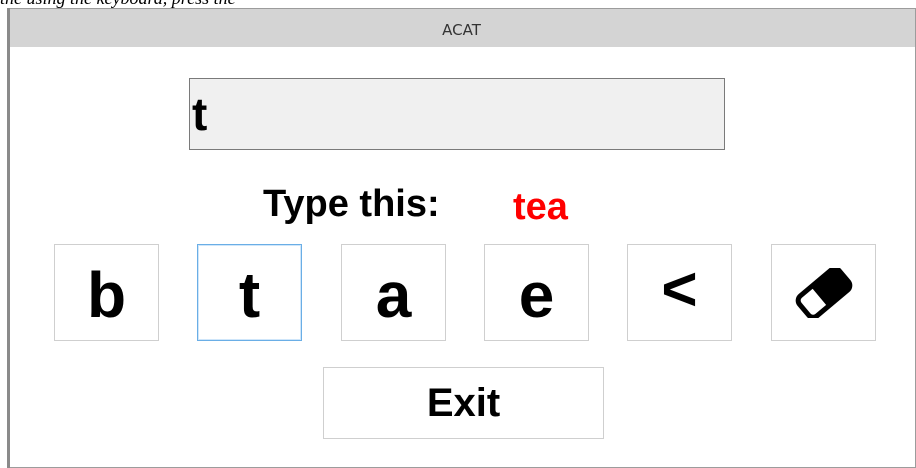 Image resolution: width=916 pixels, height=468 pixels. I want to click on background-caption-text: the using the keyboard, press the, so click(118, 4).